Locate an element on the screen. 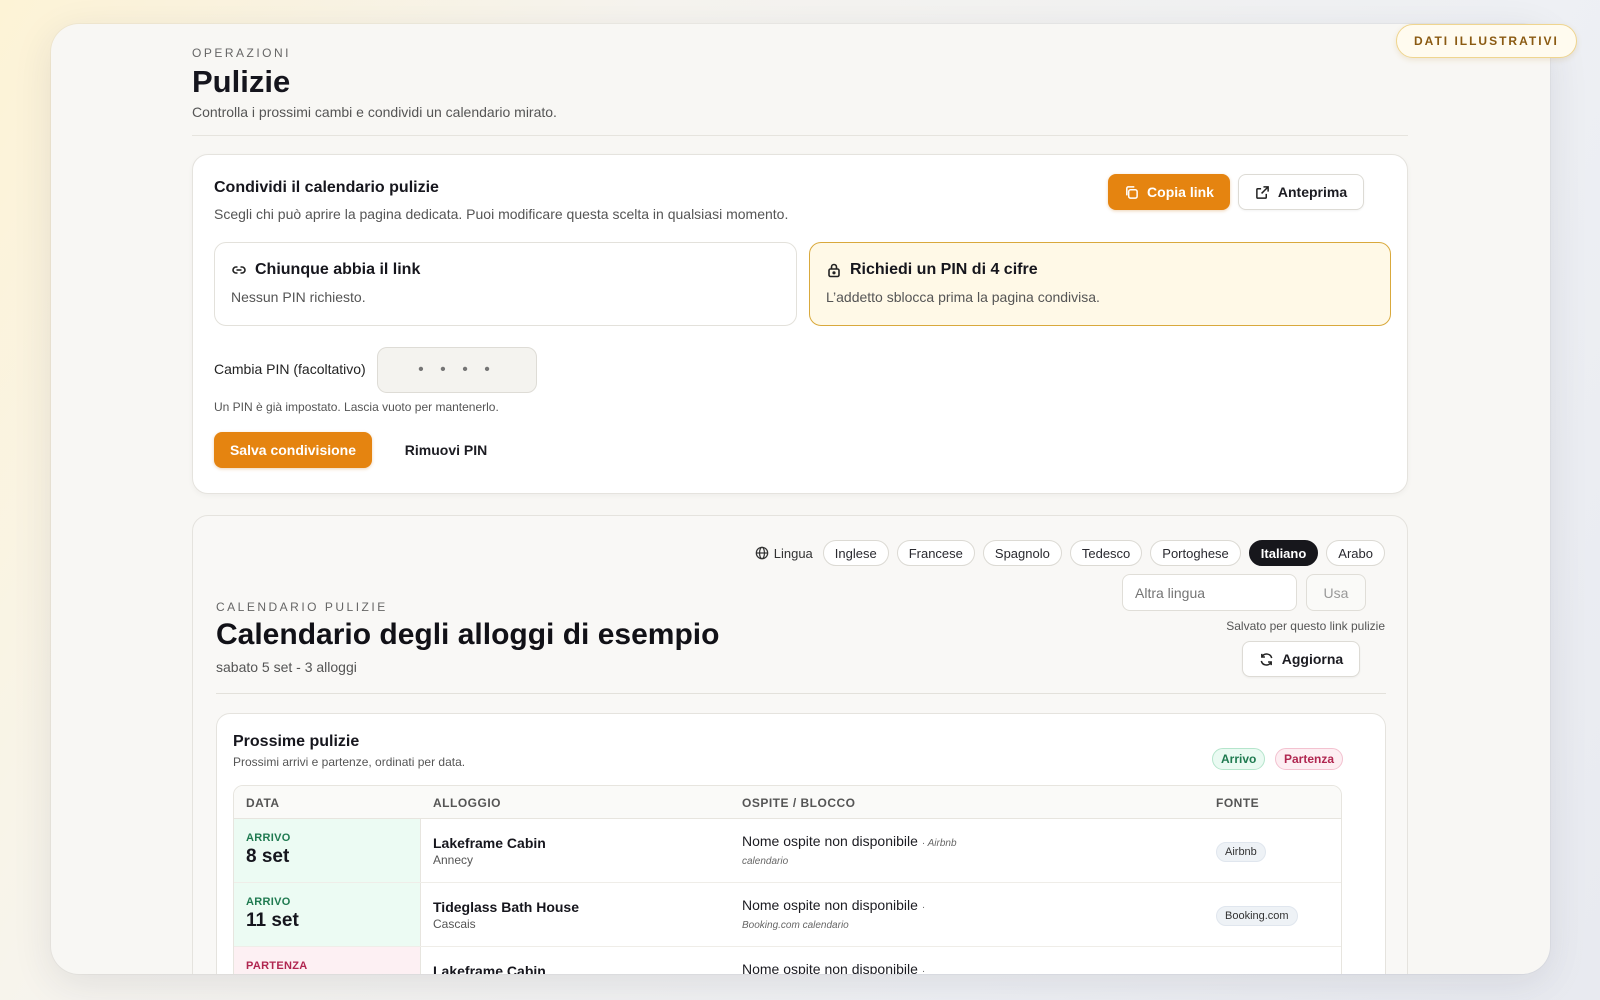  preview-label: Anteprima is located at coordinates (1312, 192).